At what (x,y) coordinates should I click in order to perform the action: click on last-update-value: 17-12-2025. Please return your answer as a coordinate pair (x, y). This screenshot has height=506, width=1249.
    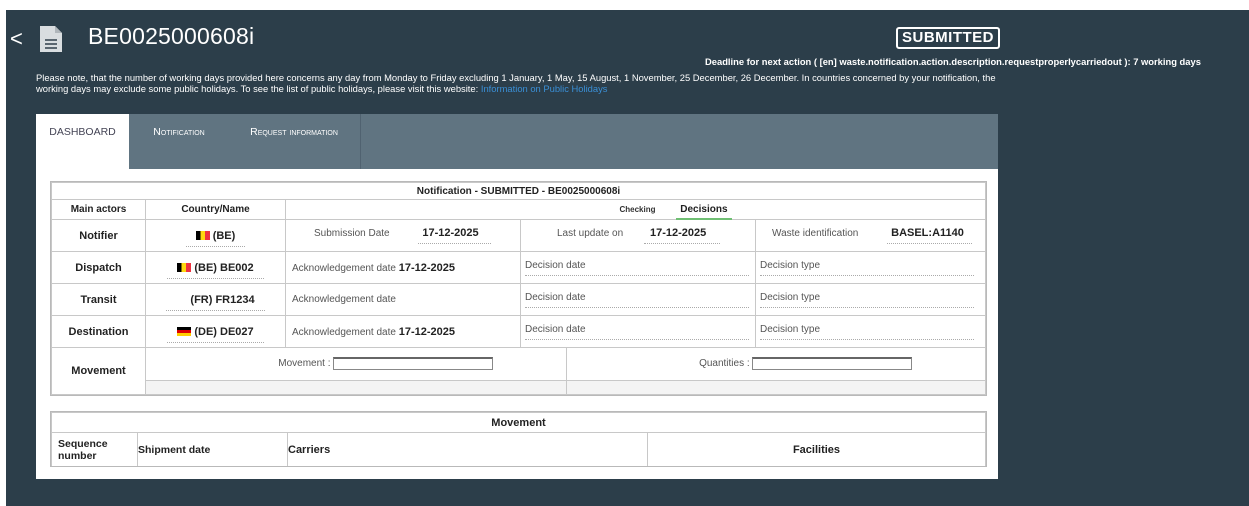
    Looking at the image, I should click on (682, 235).